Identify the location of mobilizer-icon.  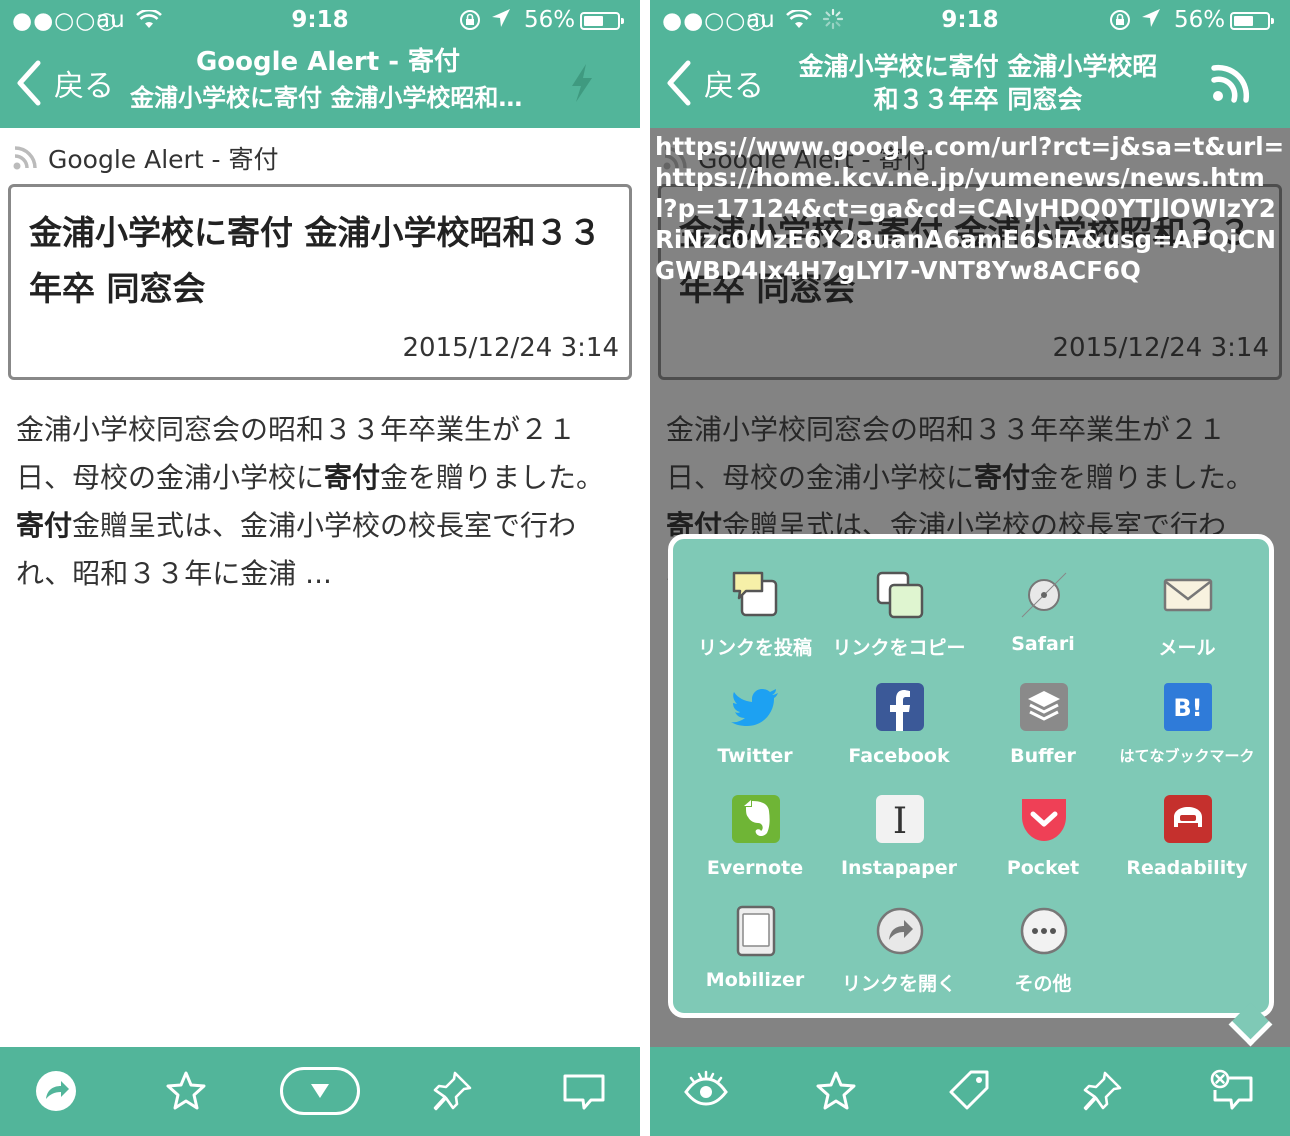
(756, 931).